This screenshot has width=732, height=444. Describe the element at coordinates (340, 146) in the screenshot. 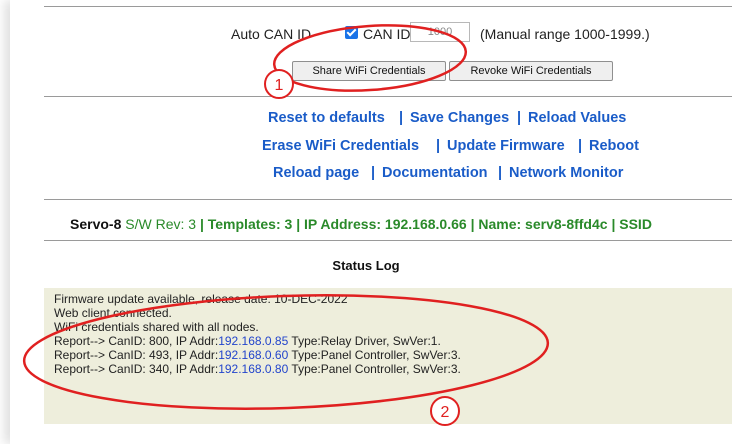

I see `erase-wifi-link: Erase WiFi Credentials` at that location.